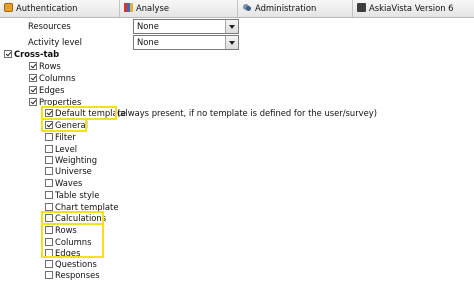  I want to click on tree-item-general: General, so click(237, 126).